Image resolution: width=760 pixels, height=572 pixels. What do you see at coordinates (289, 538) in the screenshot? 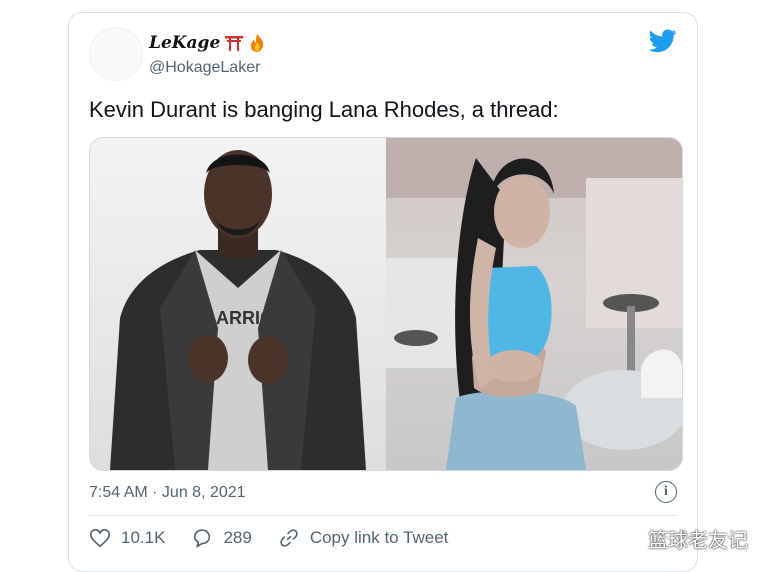
I see `link-icon` at bounding box center [289, 538].